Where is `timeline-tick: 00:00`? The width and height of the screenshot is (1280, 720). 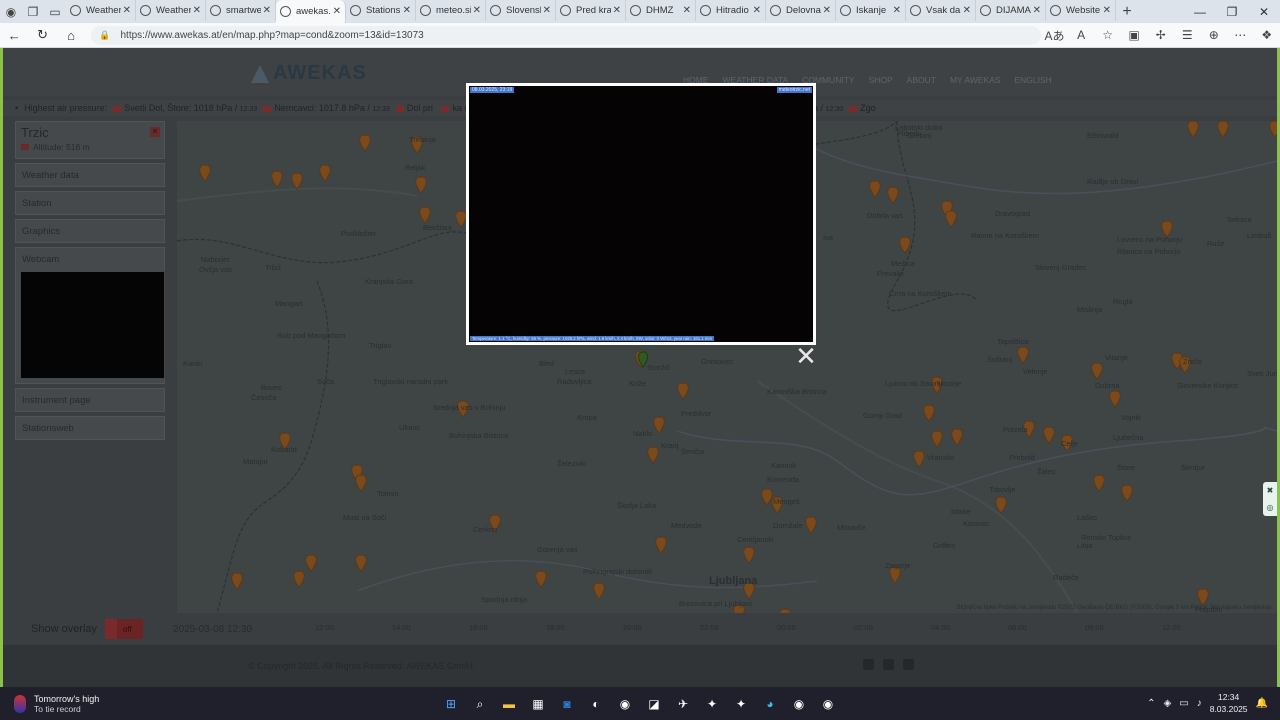
timeline-tick: 00:00 is located at coordinates (815, 627).